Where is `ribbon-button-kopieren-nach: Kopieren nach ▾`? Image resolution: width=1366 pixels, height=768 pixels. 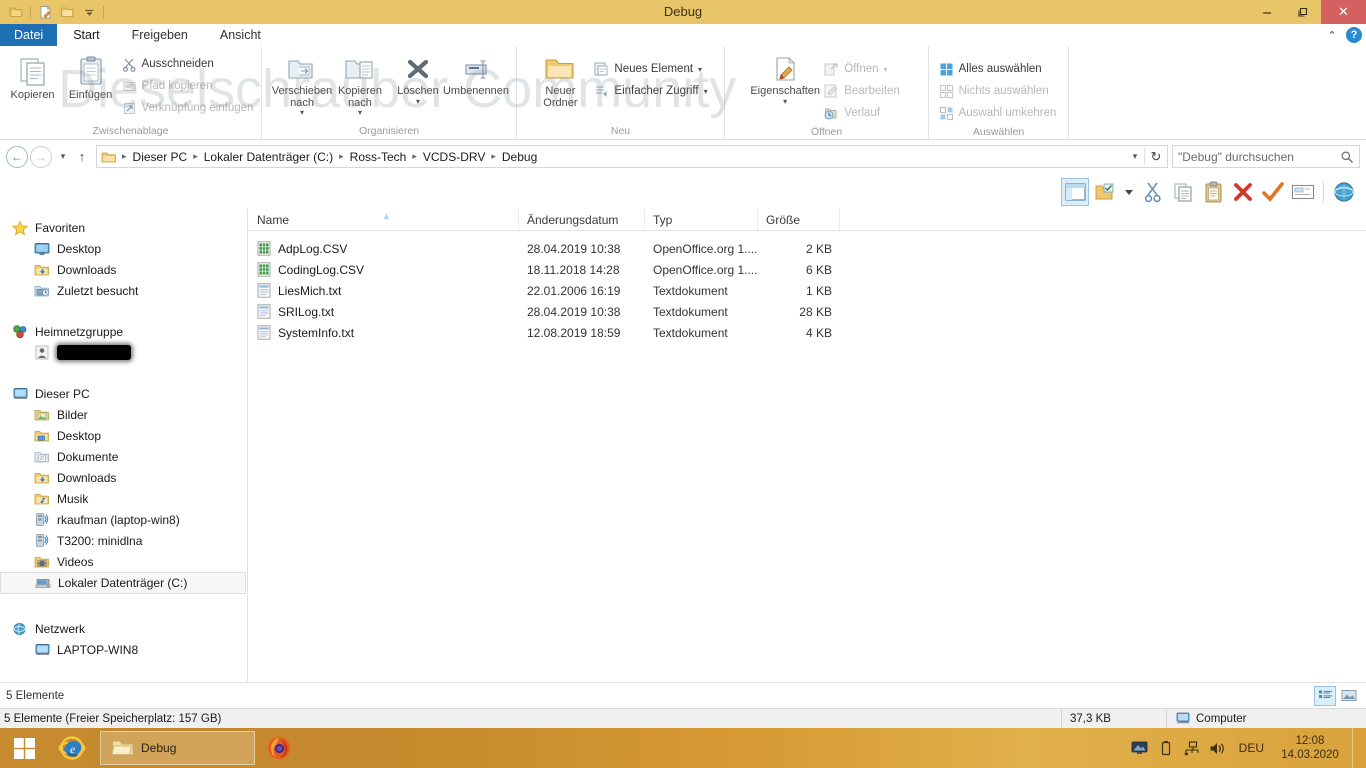
ribbon-button-kopieren-nach: Kopieren nach ▾ is located at coordinates (360, 83).